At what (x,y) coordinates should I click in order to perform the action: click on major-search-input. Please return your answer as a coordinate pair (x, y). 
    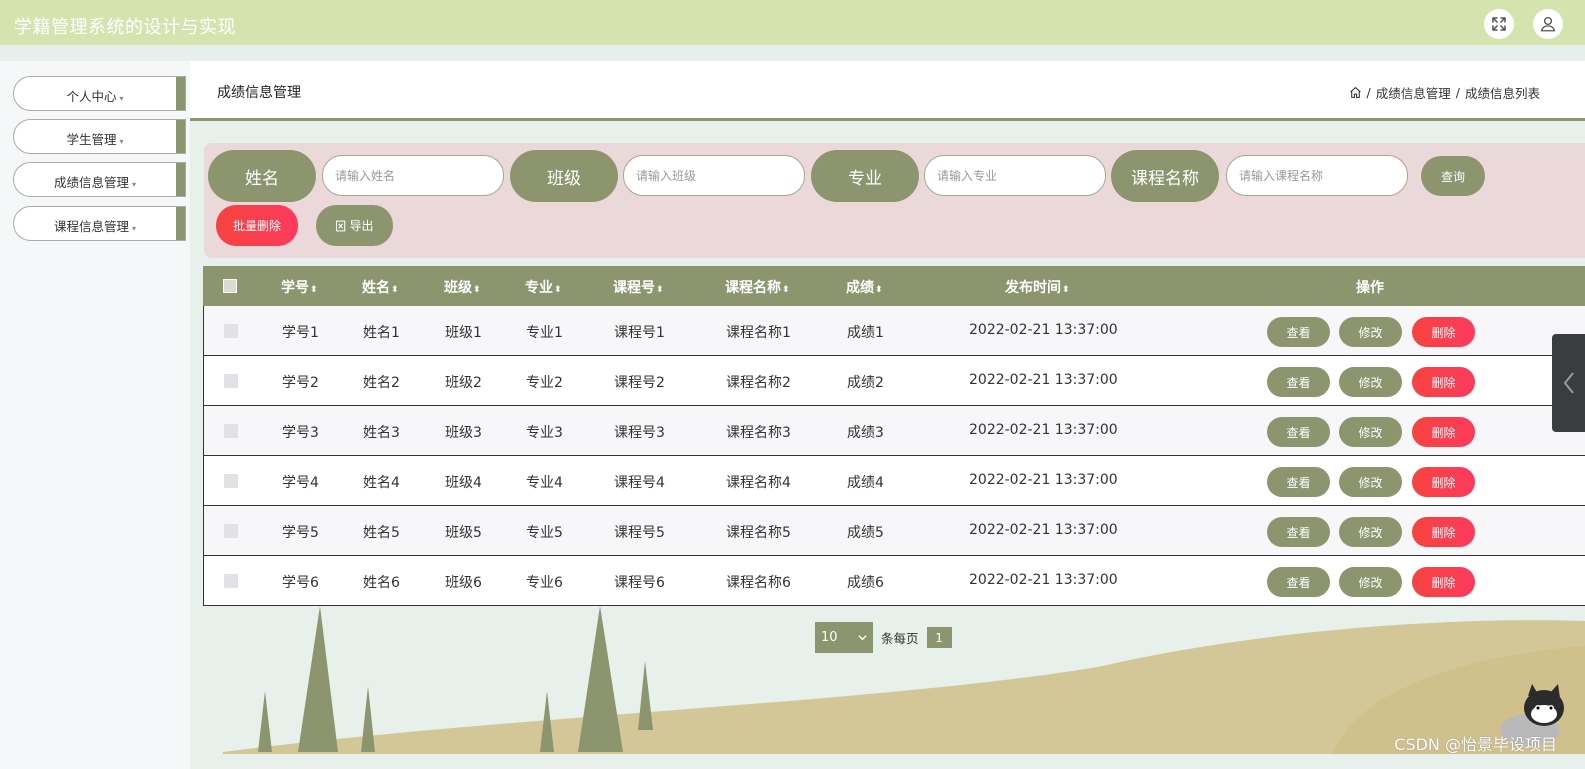
    Looking at the image, I should click on (1015, 175).